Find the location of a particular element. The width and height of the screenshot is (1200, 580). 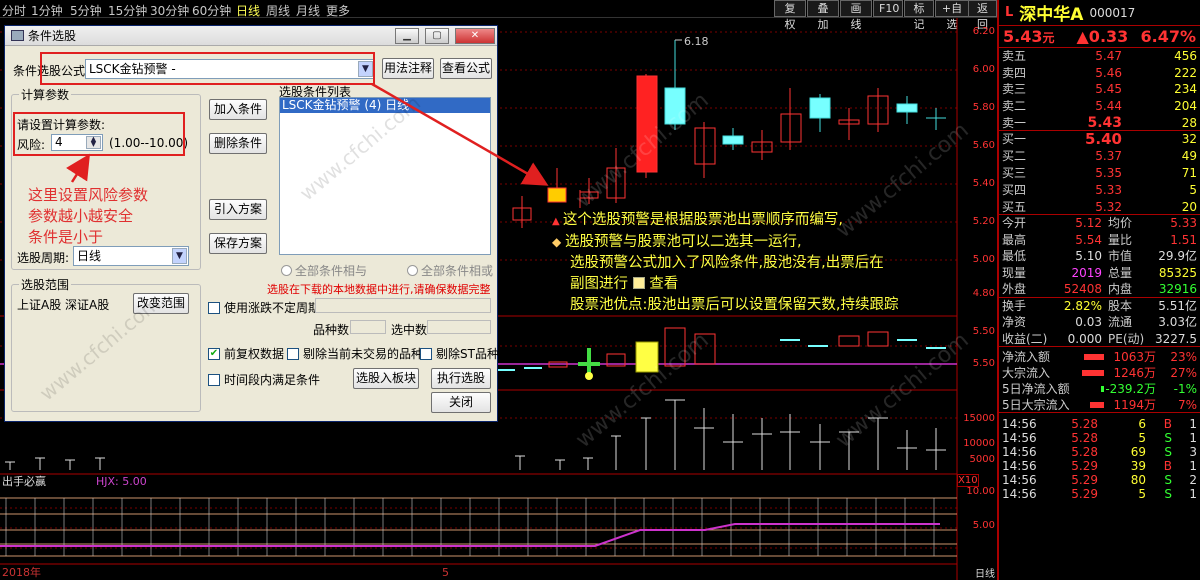

stock-prefix: L is located at coordinates (1009, 12).